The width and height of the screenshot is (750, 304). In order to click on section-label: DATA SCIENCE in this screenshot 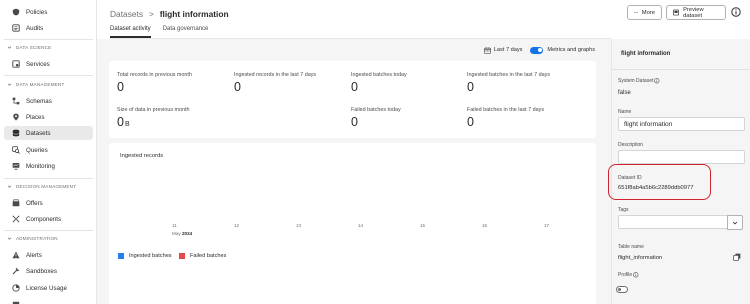, I will do `click(34, 47)`.